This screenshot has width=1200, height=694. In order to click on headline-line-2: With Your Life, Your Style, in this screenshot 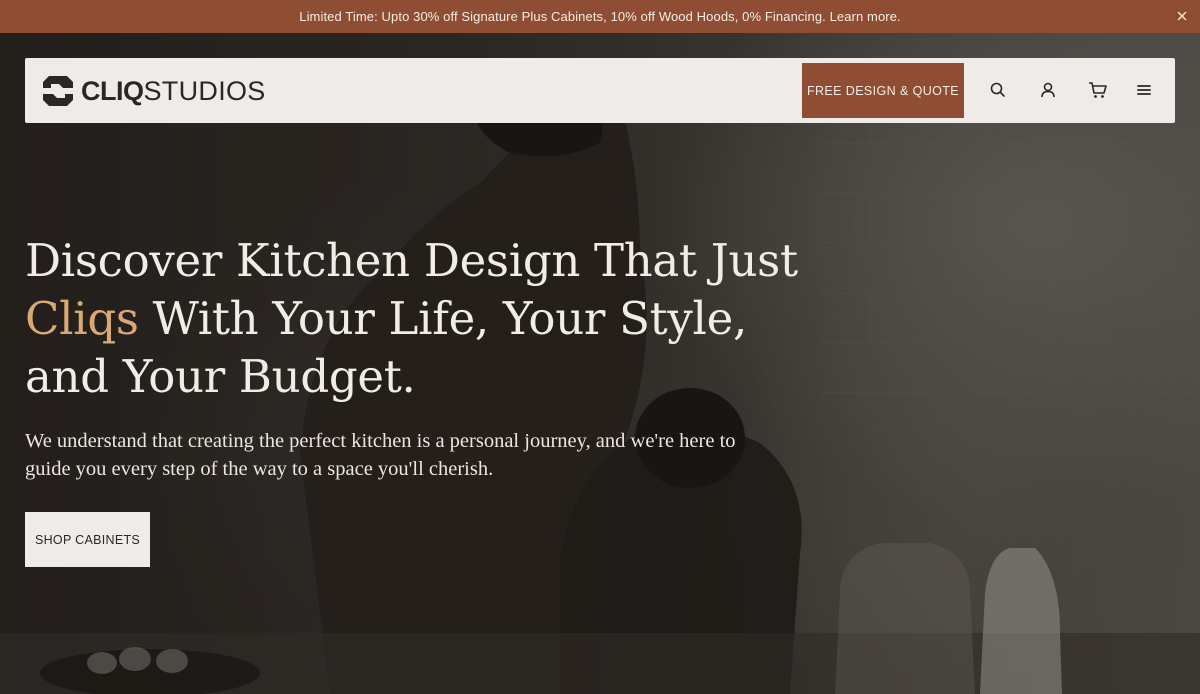, I will do `click(443, 318)`.